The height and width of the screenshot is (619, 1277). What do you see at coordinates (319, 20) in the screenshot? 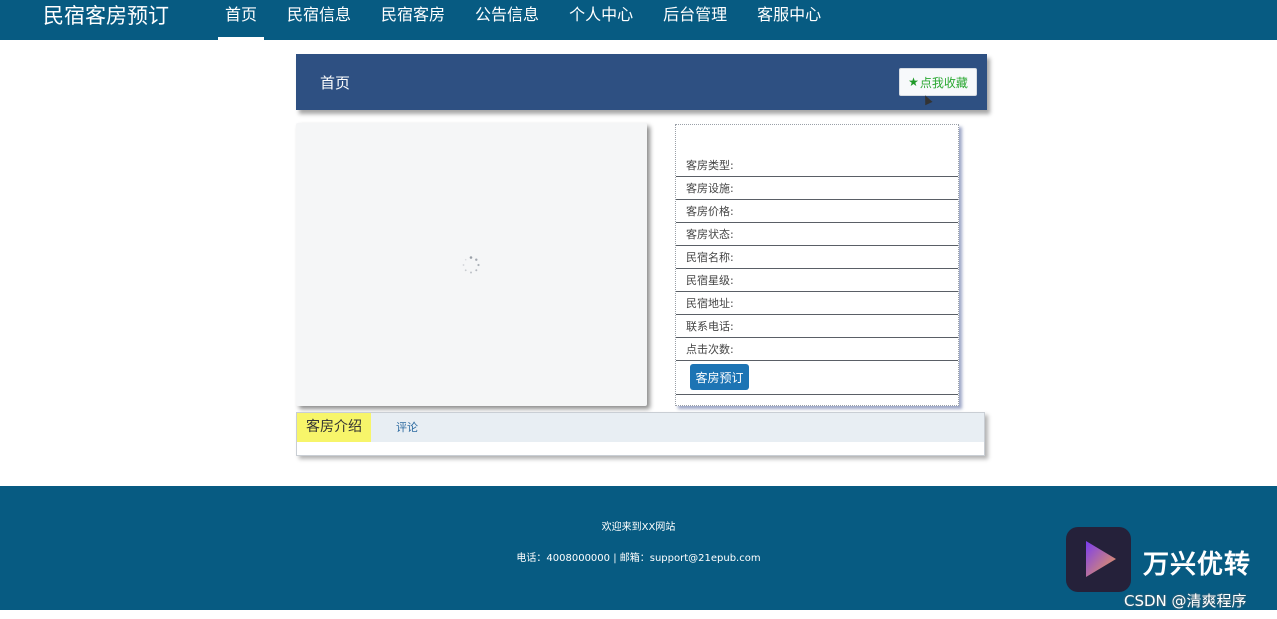
I see `nav-item-homestay-info: 民宿信息` at bounding box center [319, 20].